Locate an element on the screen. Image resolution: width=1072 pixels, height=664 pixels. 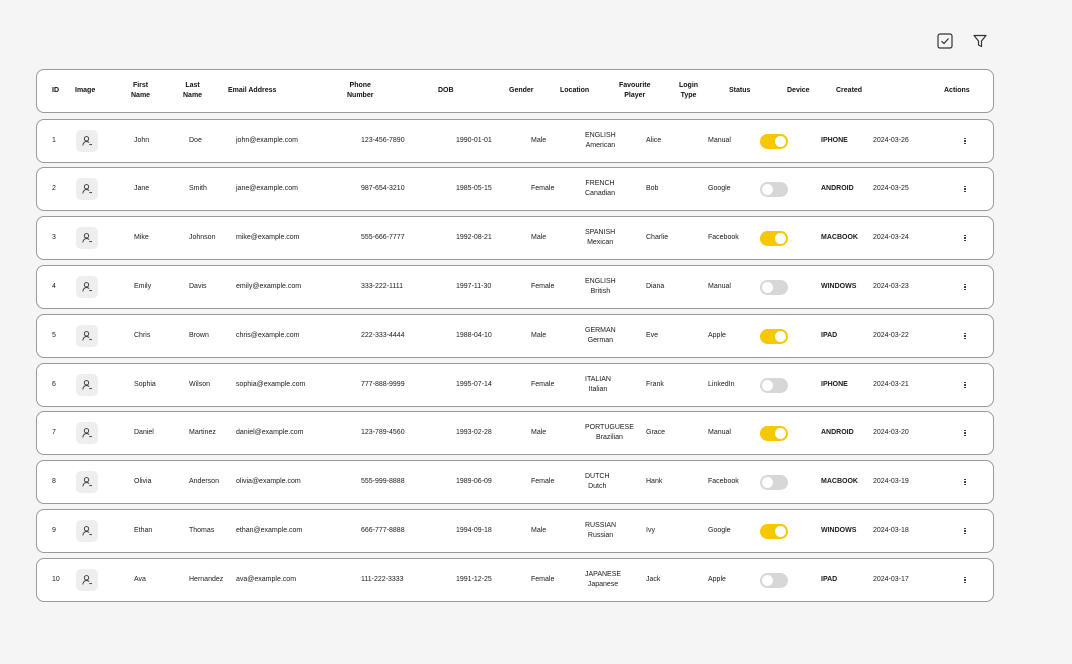
cell-email: john@example.com is located at coordinates (267, 141).